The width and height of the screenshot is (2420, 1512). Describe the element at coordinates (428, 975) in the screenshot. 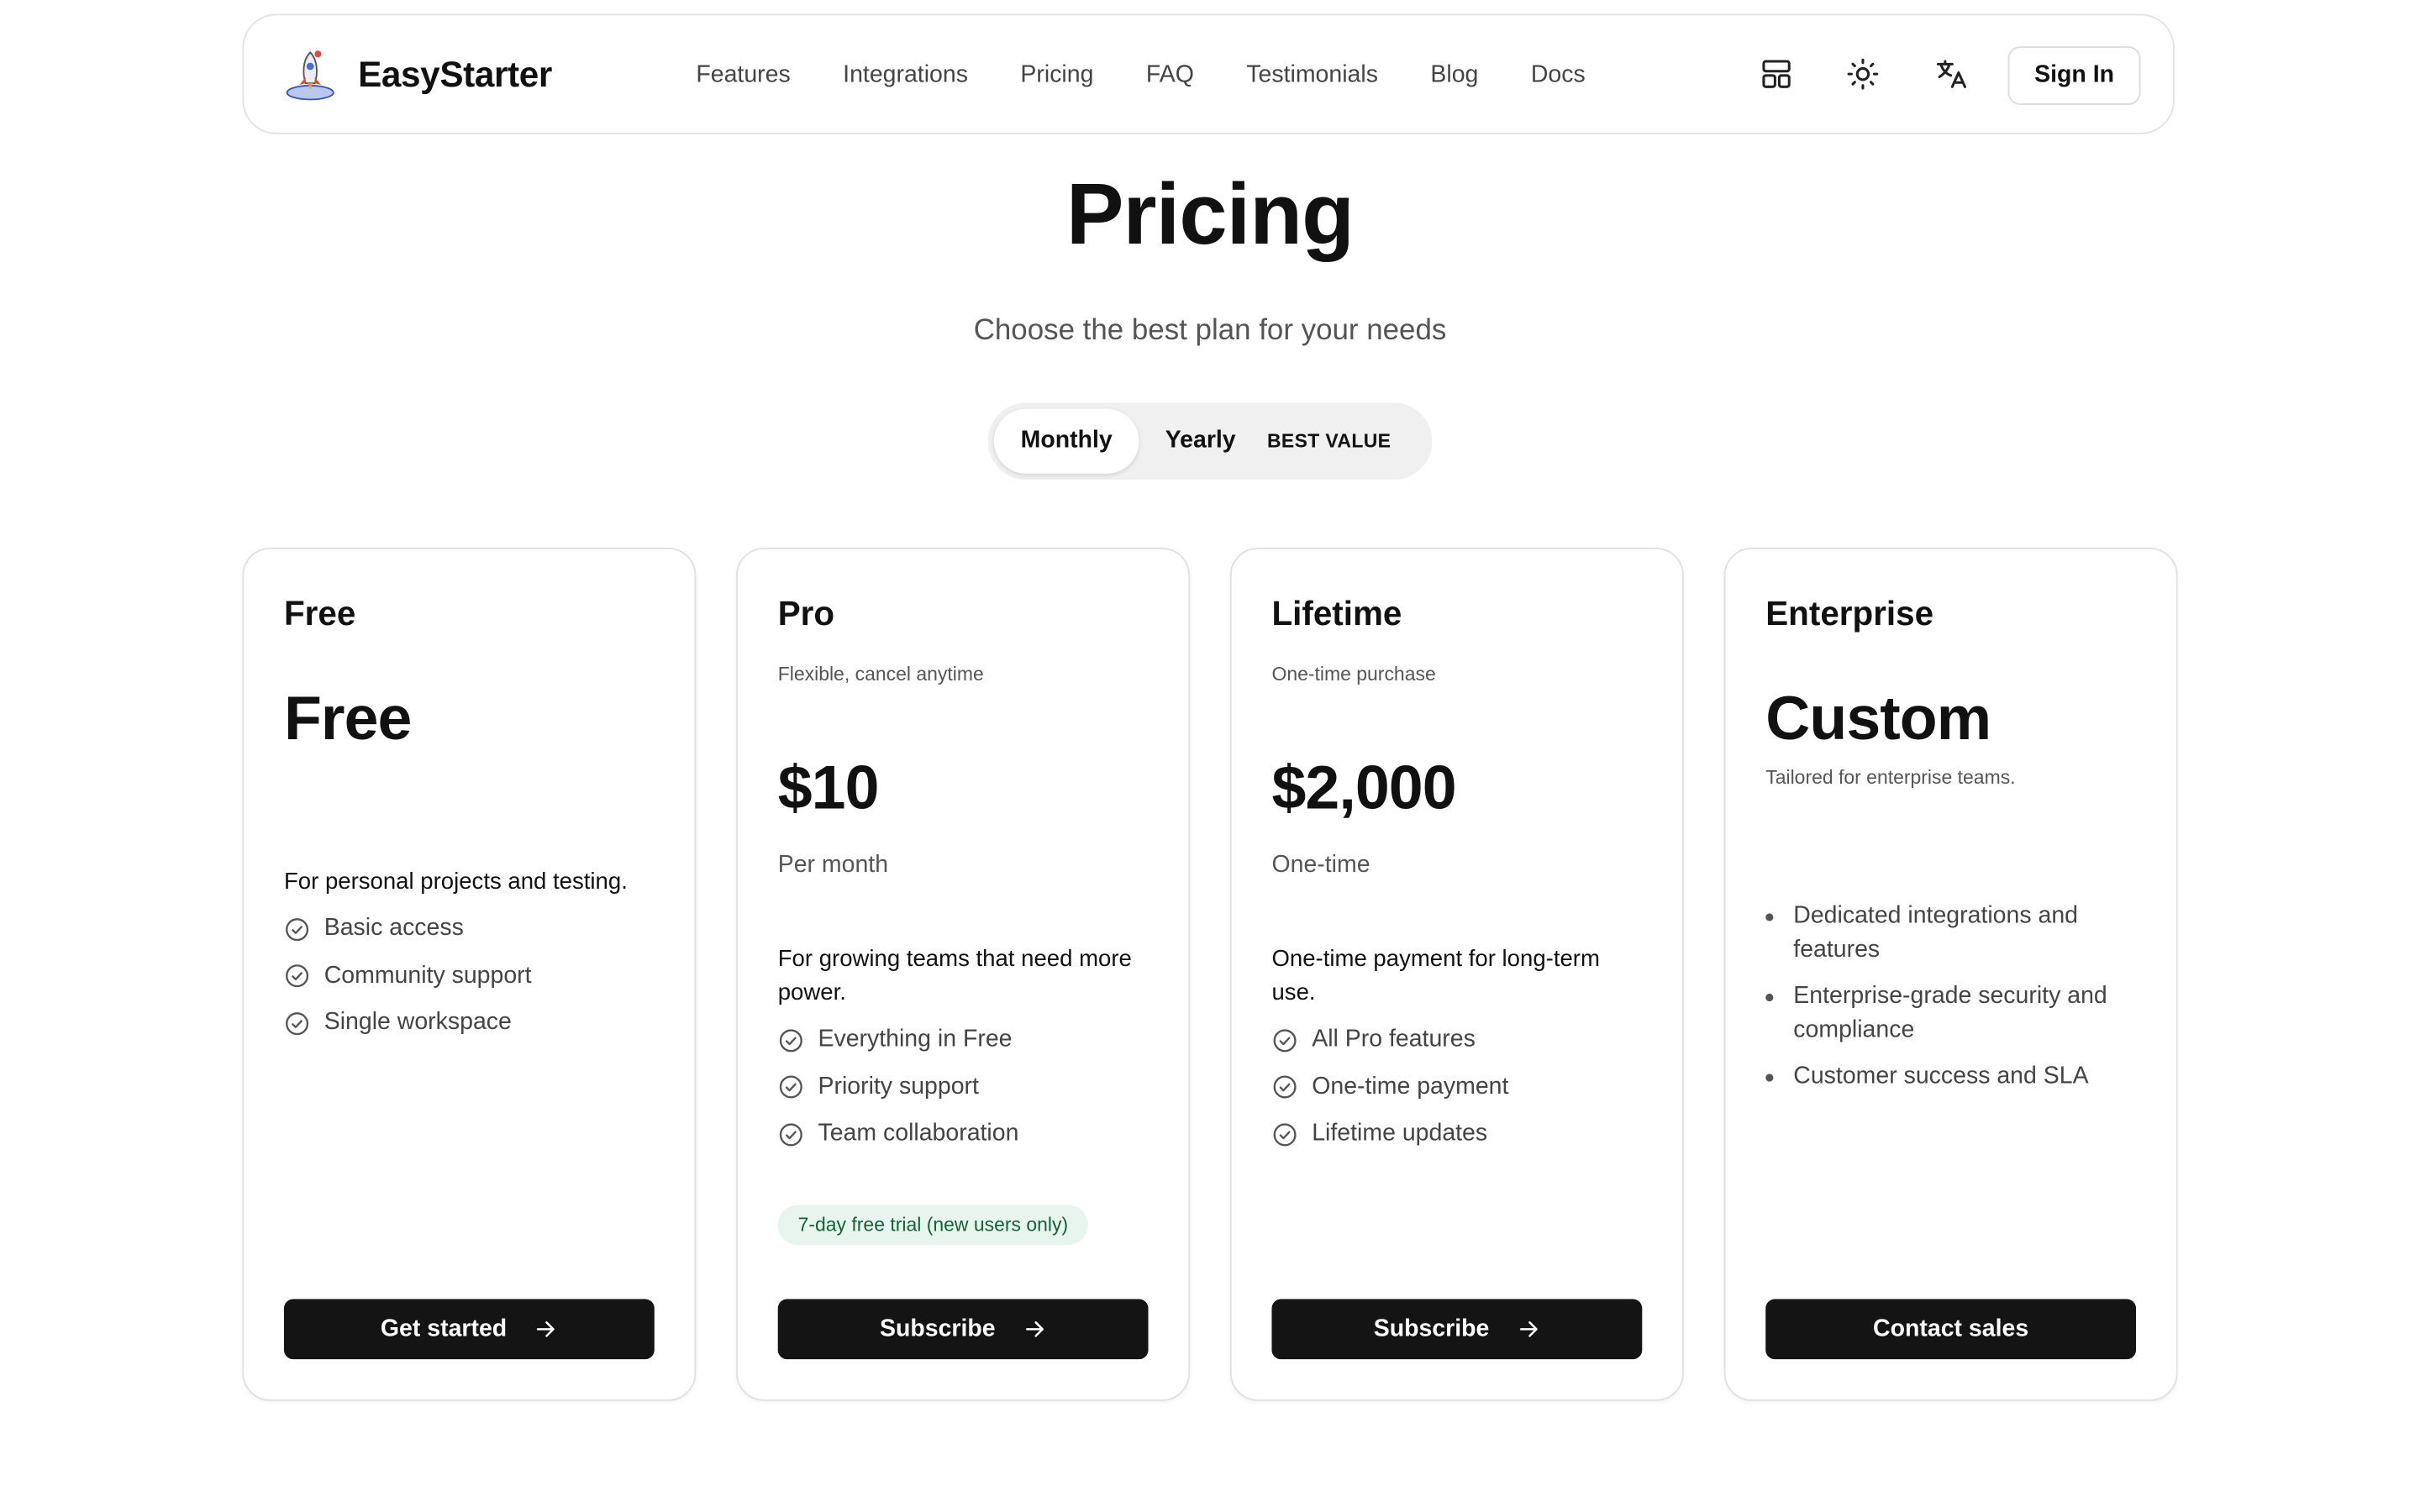

I see `feature-label: Community support` at that location.